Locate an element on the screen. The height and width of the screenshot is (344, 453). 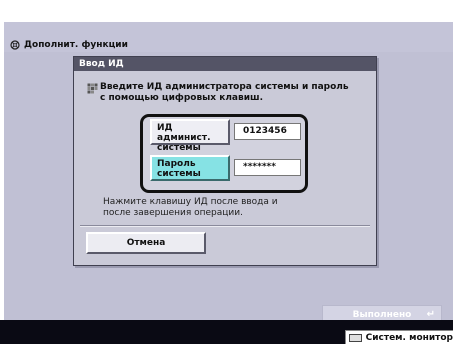
admin-id-field: 0123456 is located at coordinates (267, 131).